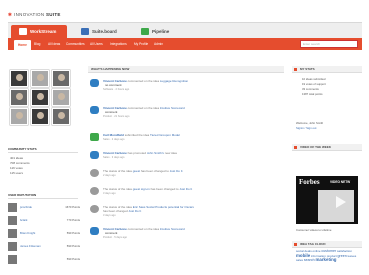  What do you see at coordinates (45, 208) in the screenshot?
I see `list-item: jsmcbride 1670 Points` at bounding box center [45, 208].